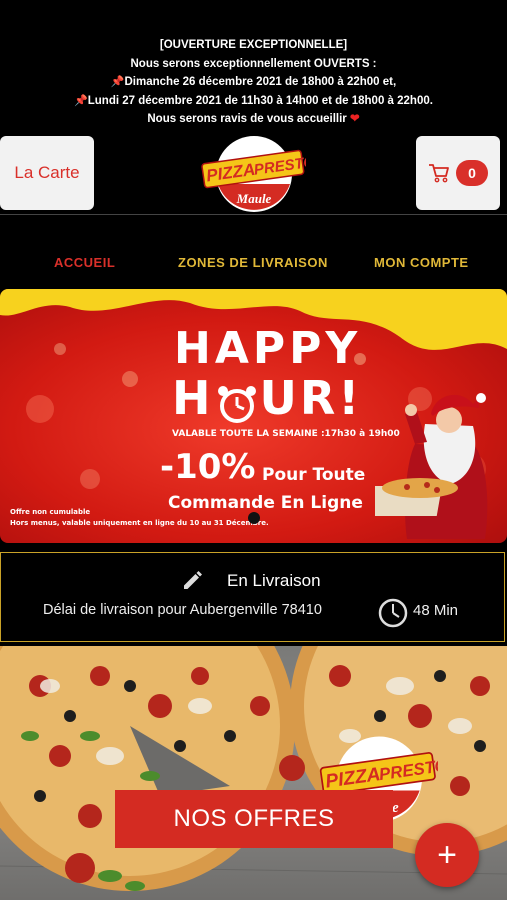 This screenshot has height=900, width=507. What do you see at coordinates (254, 198) in the screenshot?
I see `logo-town: Maule` at bounding box center [254, 198].